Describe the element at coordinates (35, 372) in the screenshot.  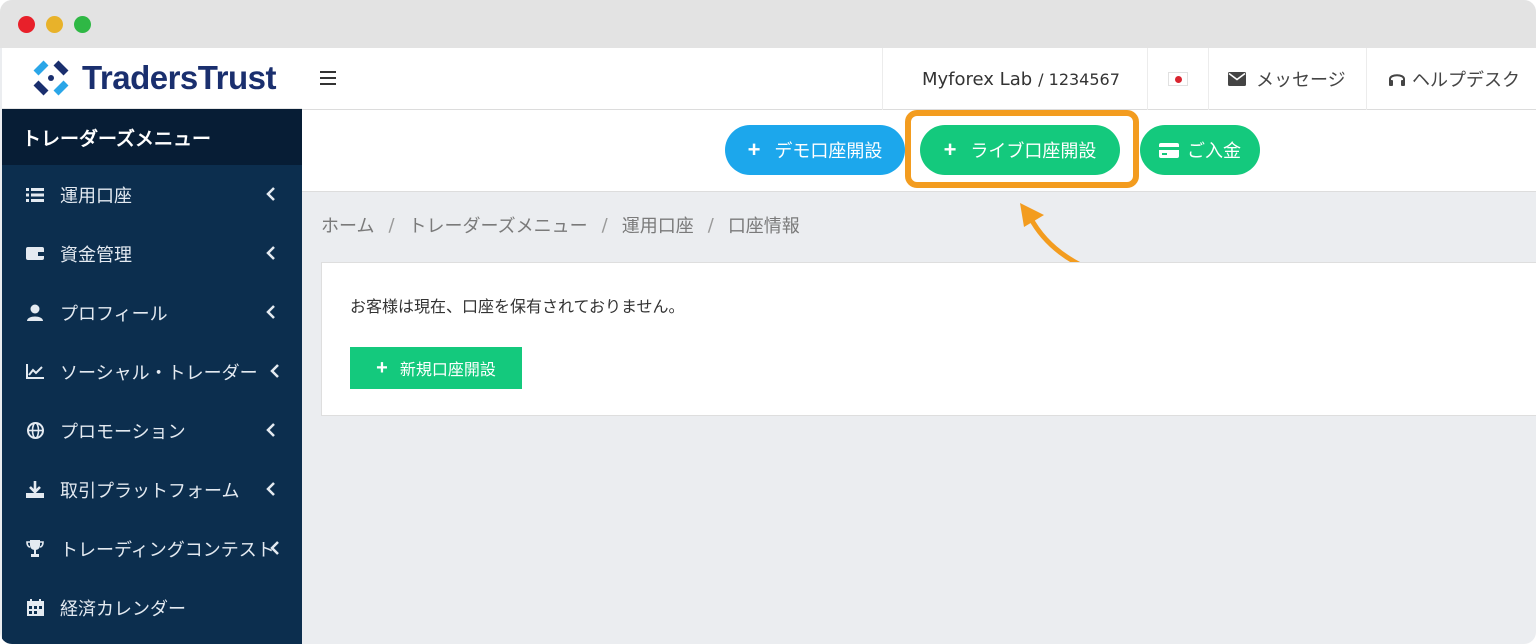
I see `chart-line-icon` at that location.